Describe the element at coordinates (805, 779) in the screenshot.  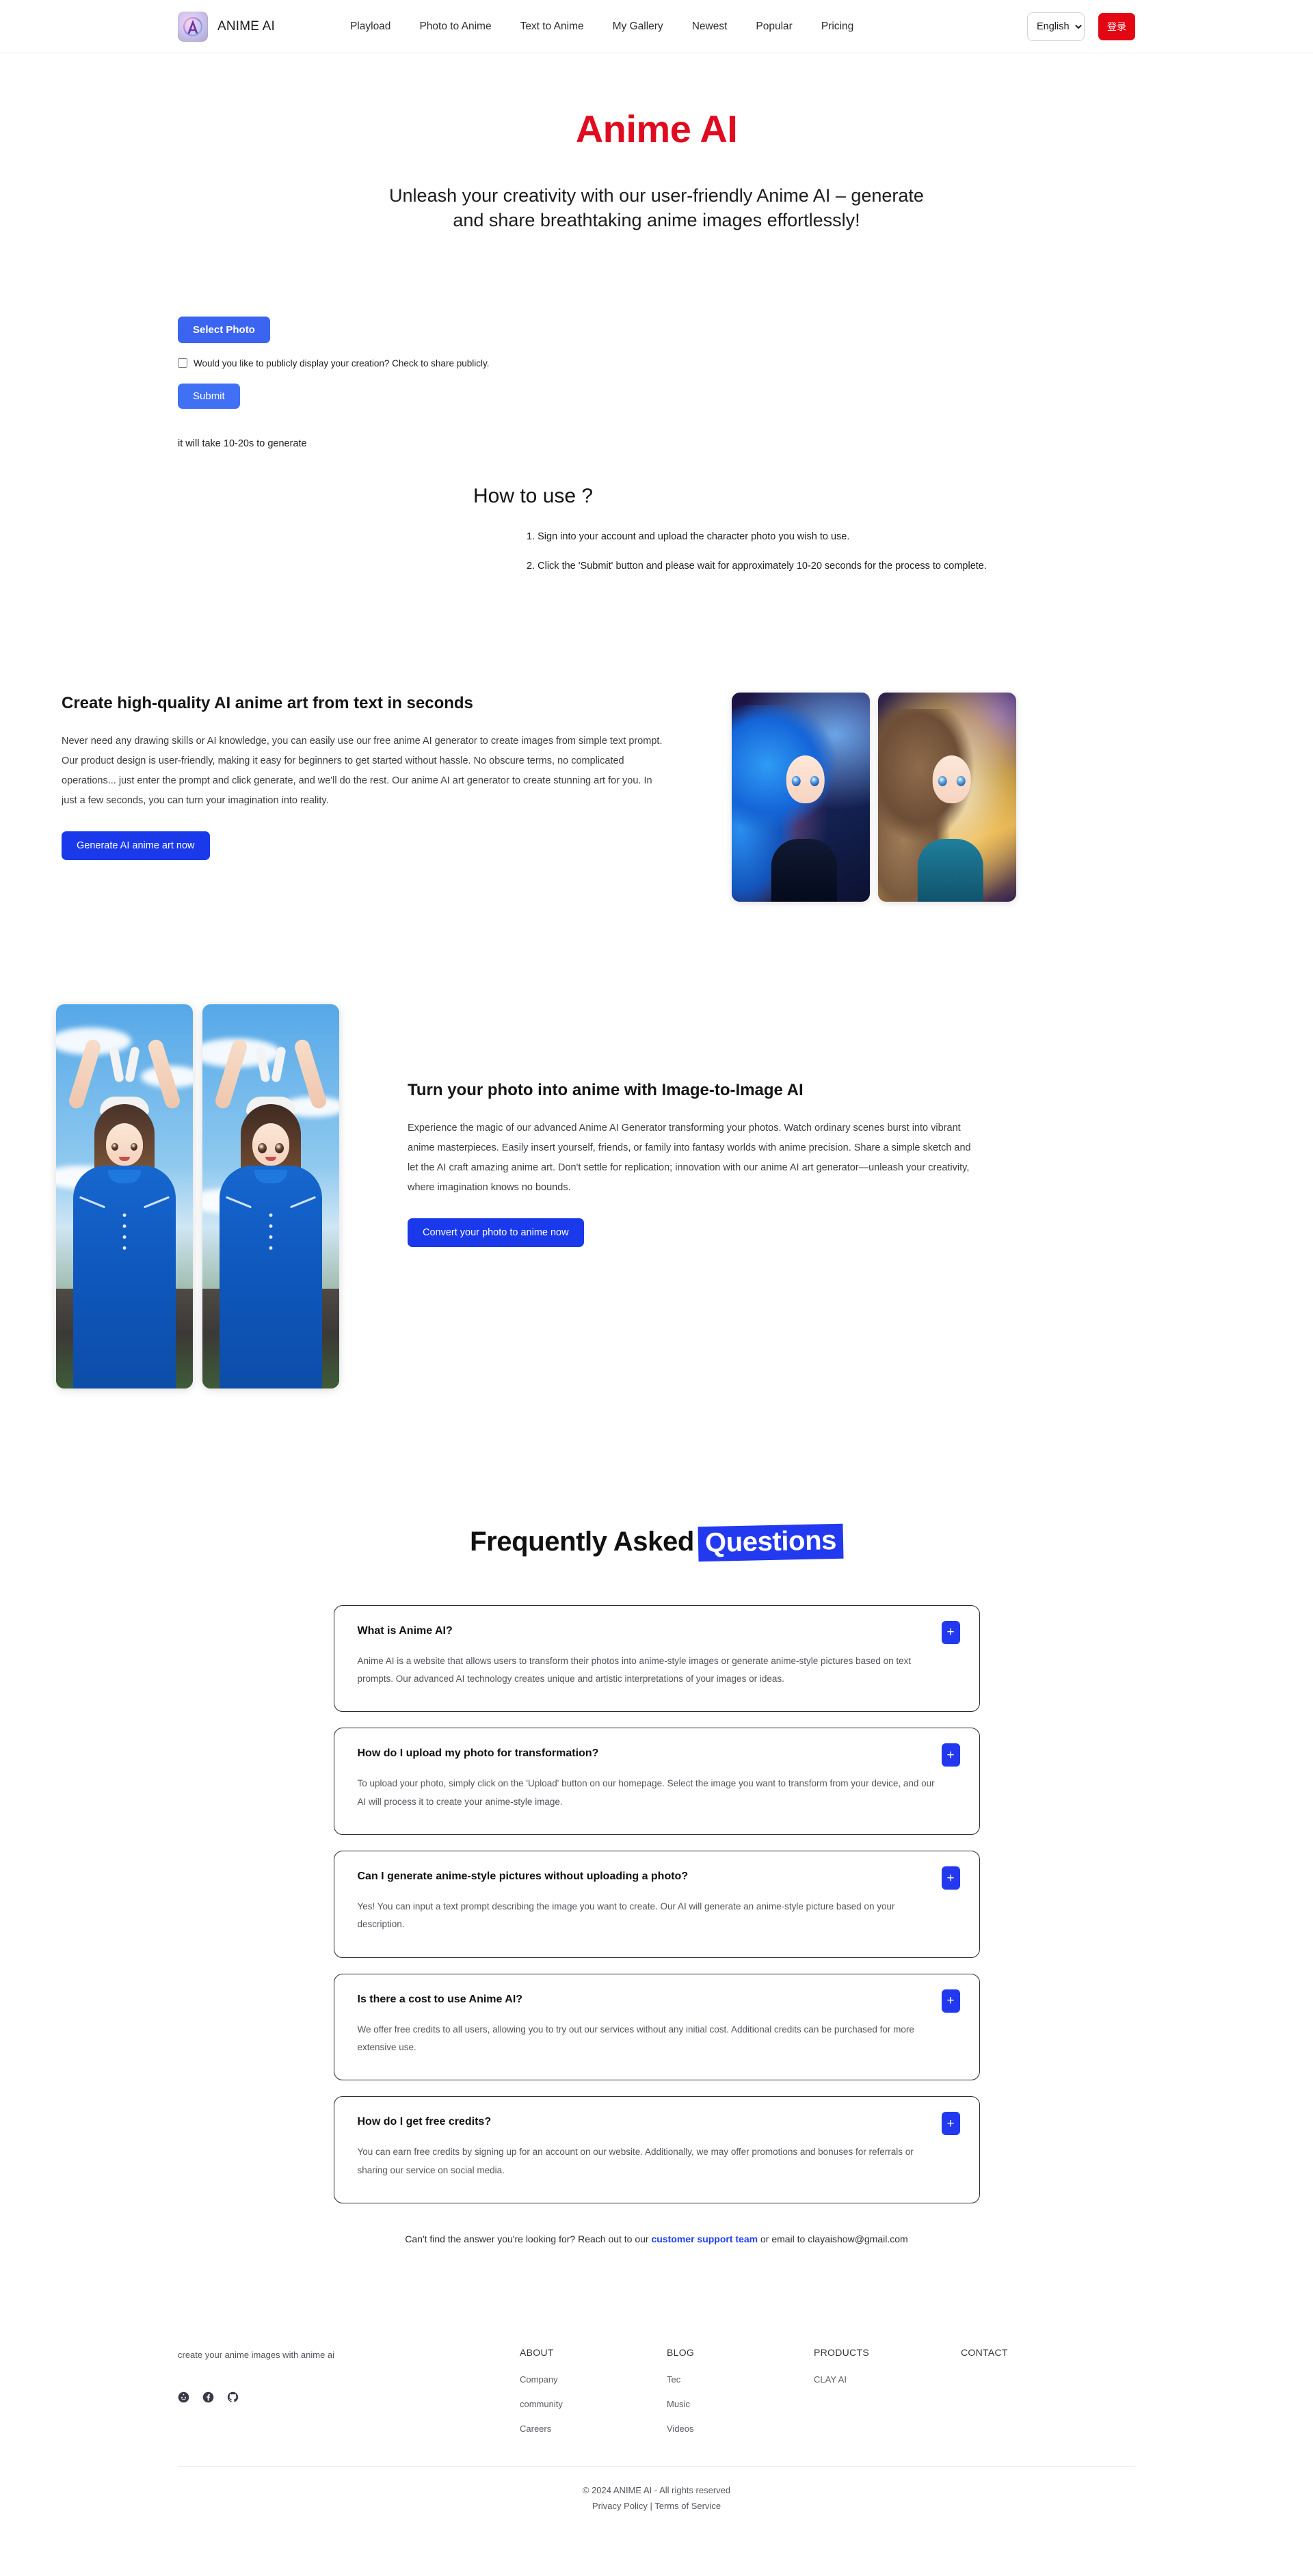
I see `anime-face-shape` at that location.